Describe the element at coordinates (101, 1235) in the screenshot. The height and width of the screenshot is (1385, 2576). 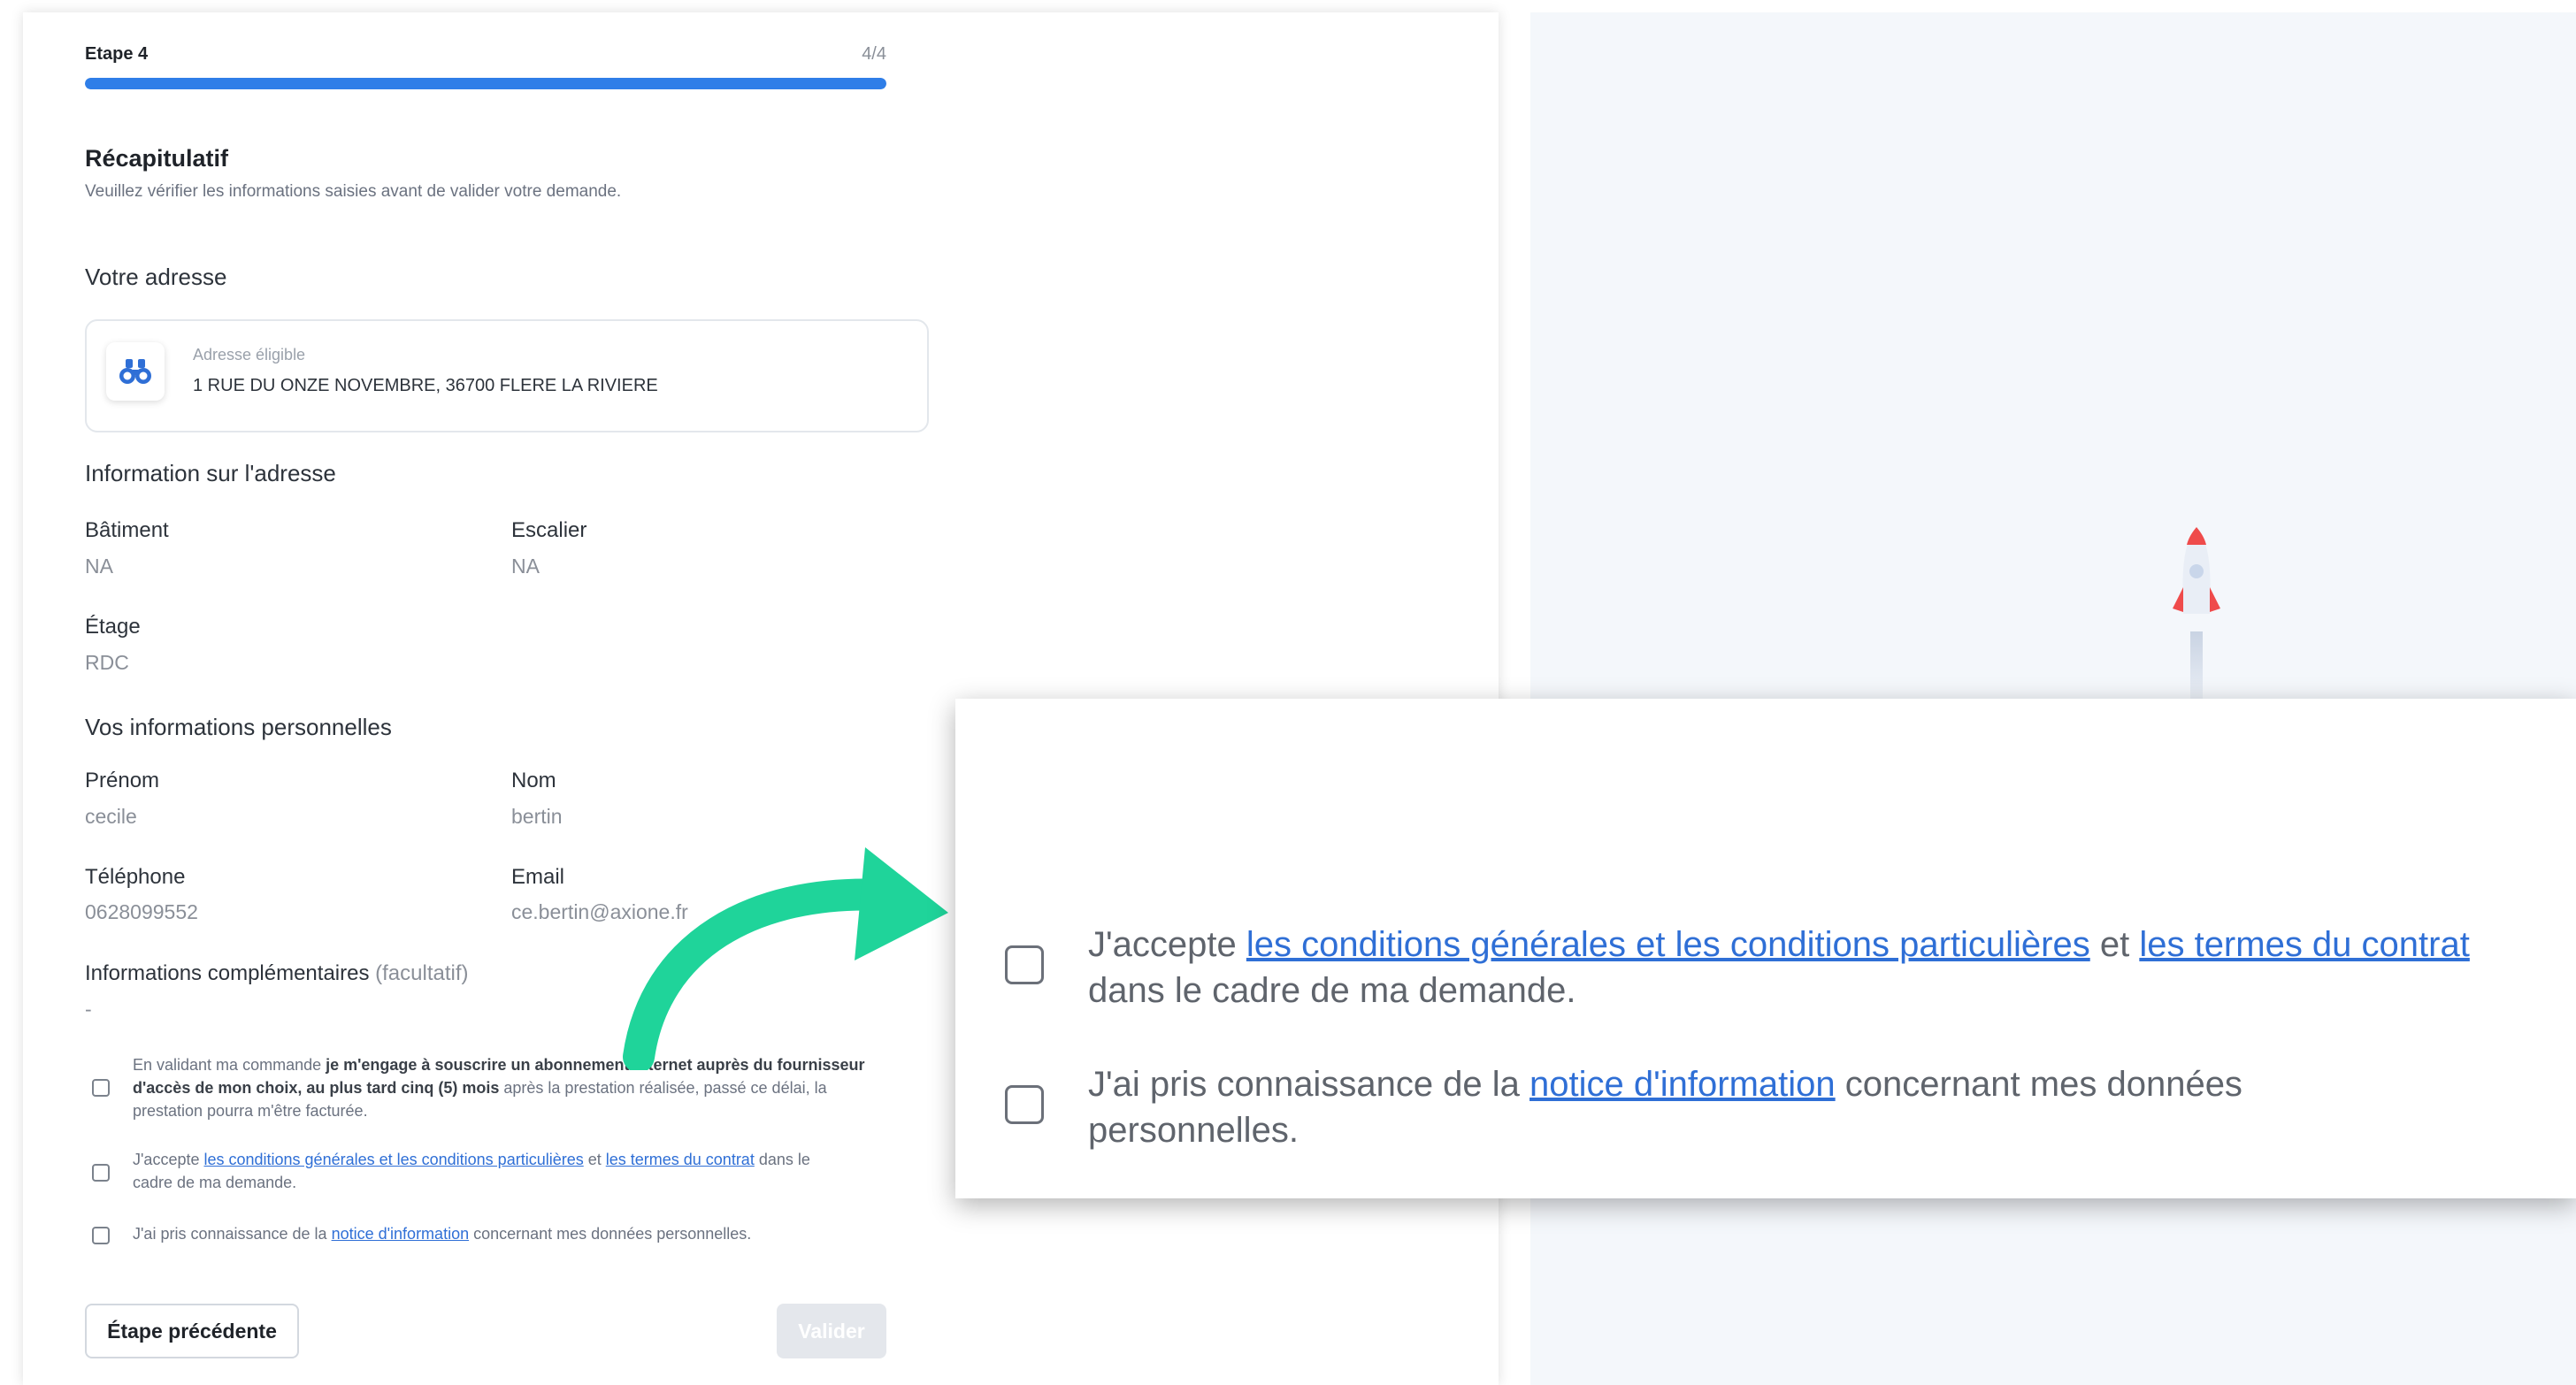
I see `privacy-checkbox` at that location.